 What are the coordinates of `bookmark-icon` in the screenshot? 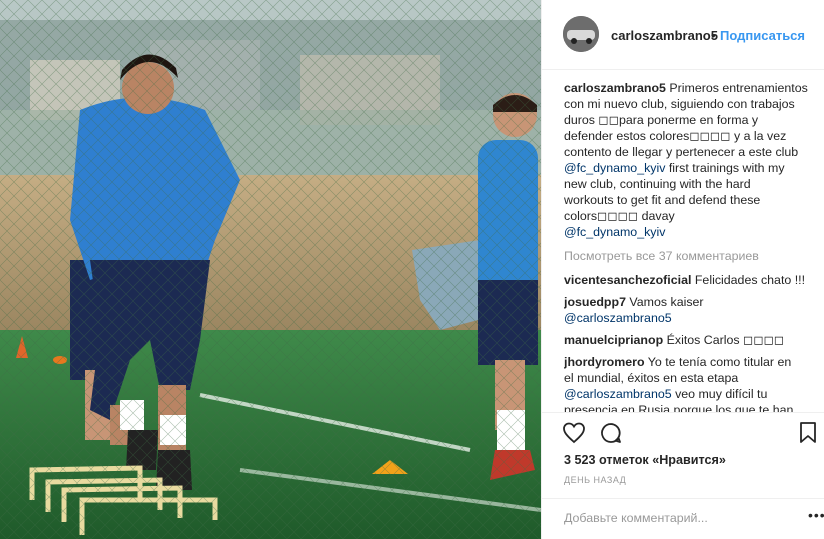 It's located at (808, 435).